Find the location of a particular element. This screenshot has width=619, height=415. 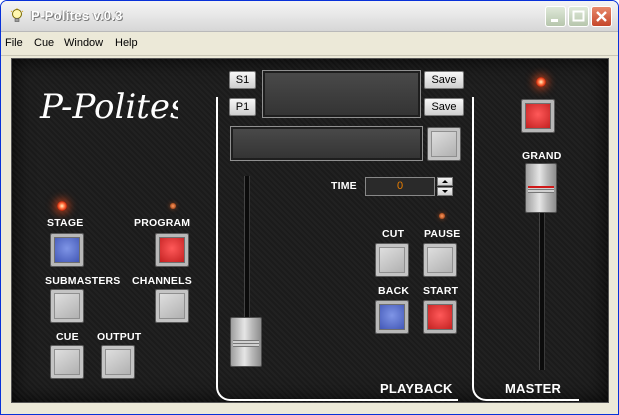

program-led is located at coordinates (173, 206).